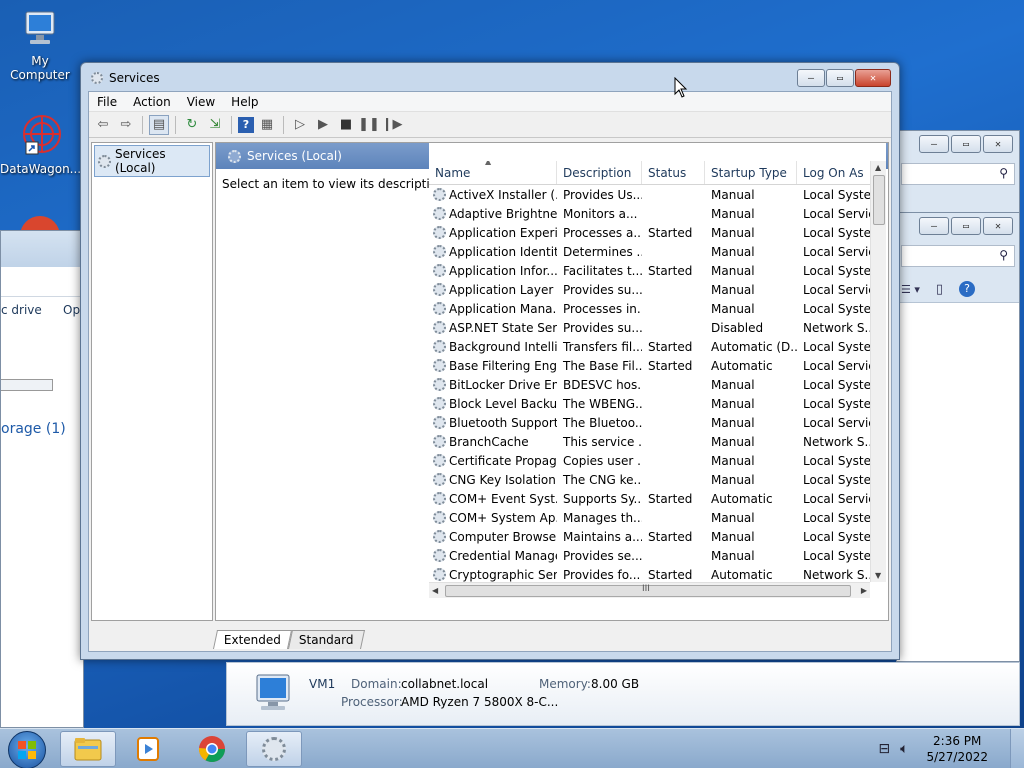 The height and width of the screenshot is (768, 1024). What do you see at coordinates (300, 125) in the screenshot?
I see `start-service-icon: ▷` at bounding box center [300, 125].